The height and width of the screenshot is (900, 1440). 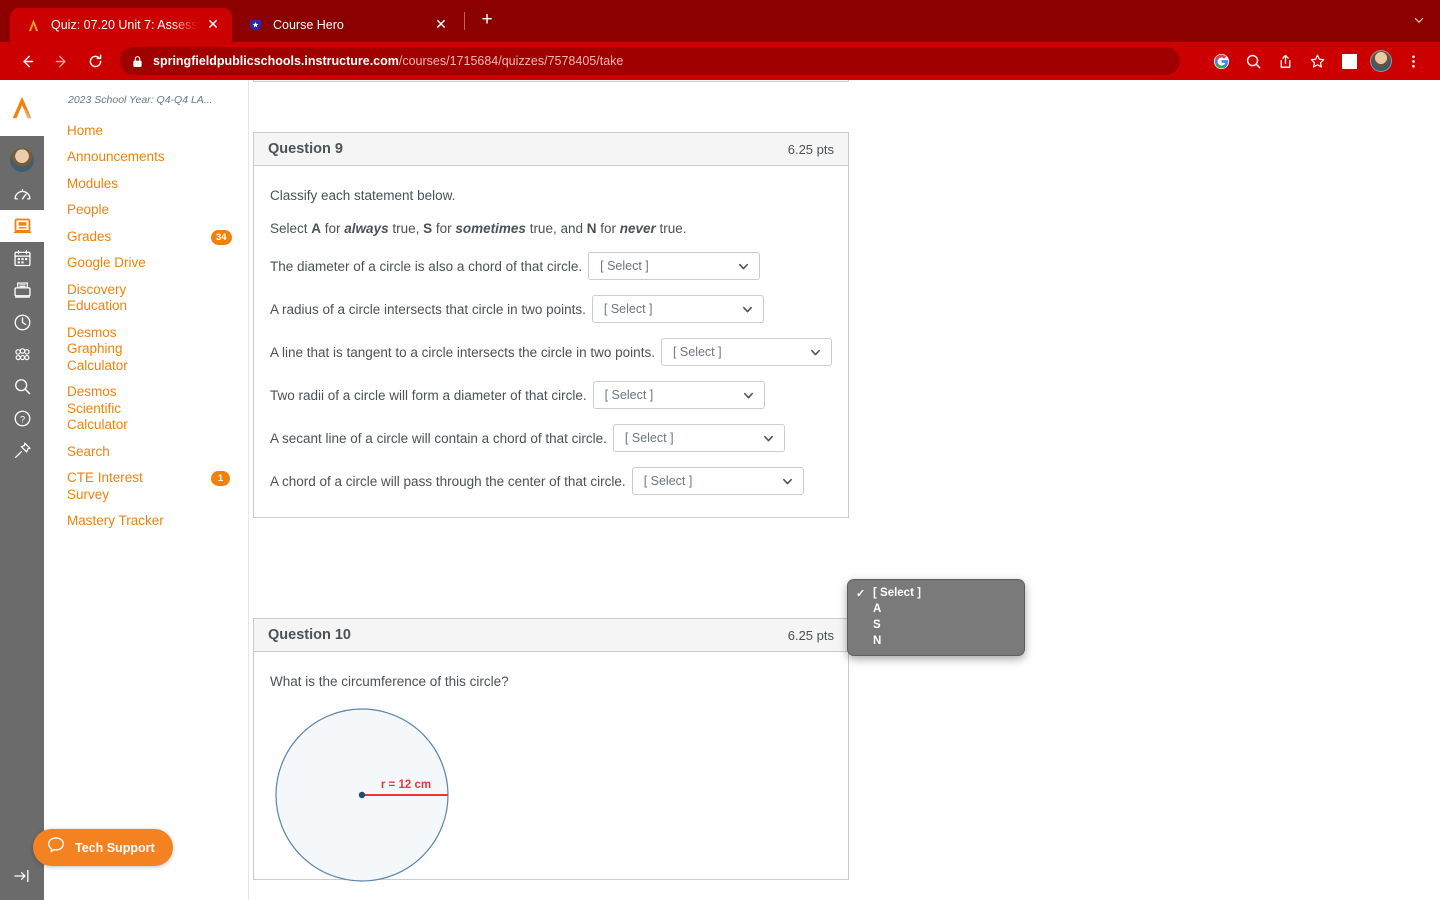 I want to click on circle-diagram: r = 12 cm, so click(x=551, y=802).